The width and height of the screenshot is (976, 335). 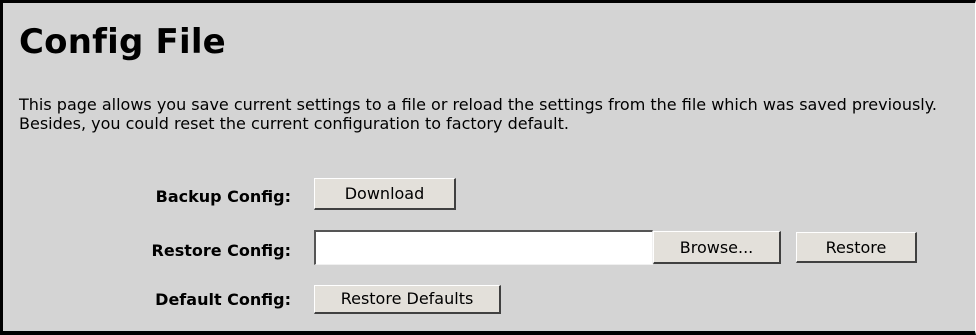 What do you see at coordinates (856, 247) in the screenshot?
I see `restore-button: Restore` at bounding box center [856, 247].